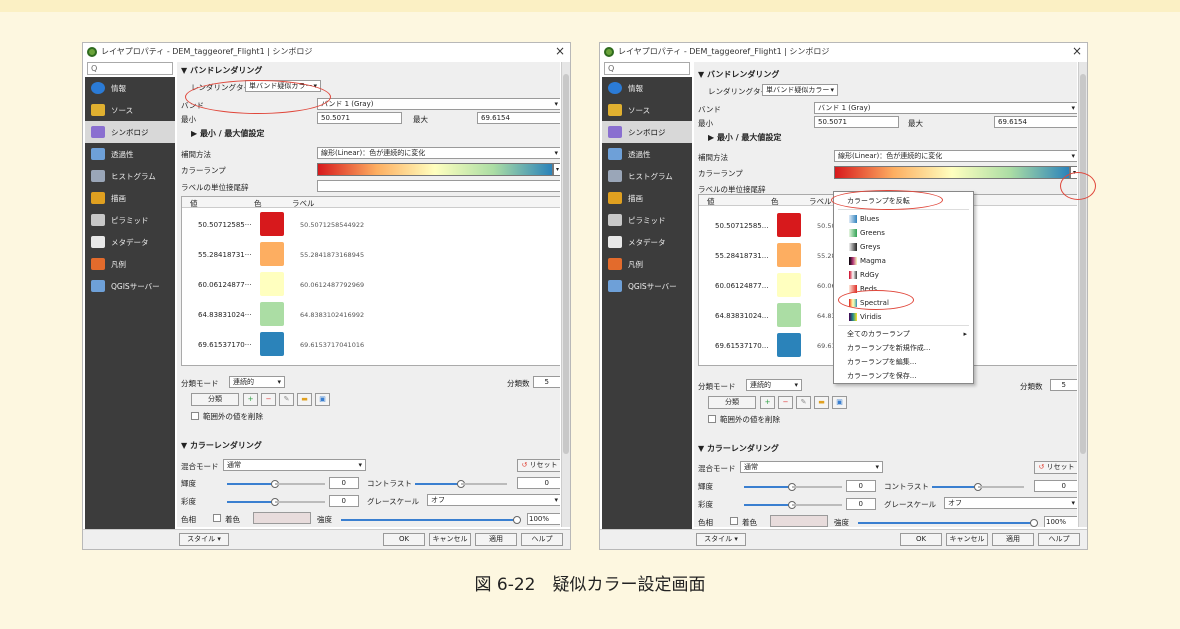  What do you see at coordinates (861, 486) in the screenshot?
I see `brightness-spinbox: 0` at bounding box center [861, 486].